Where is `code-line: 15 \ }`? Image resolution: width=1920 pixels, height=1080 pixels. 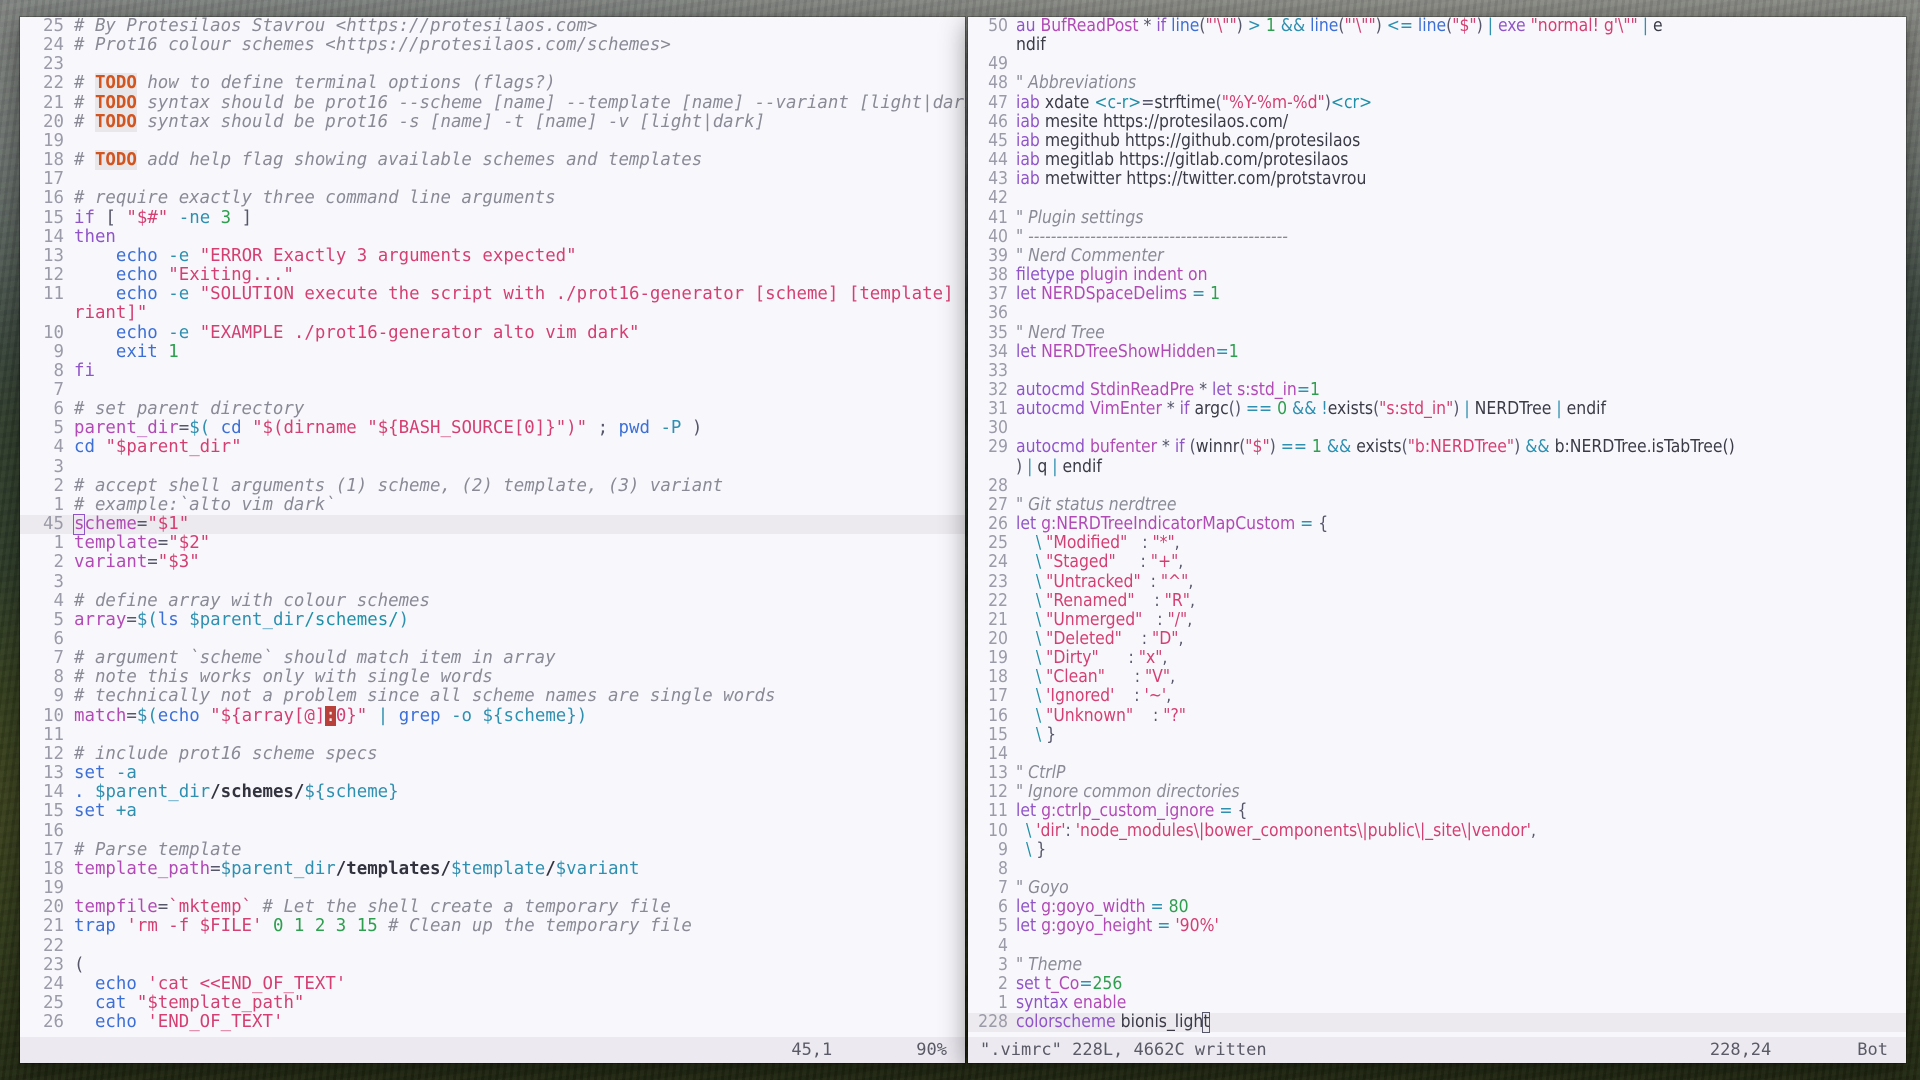
code-line: 15 \ } is located at coordinates (1437, 735).